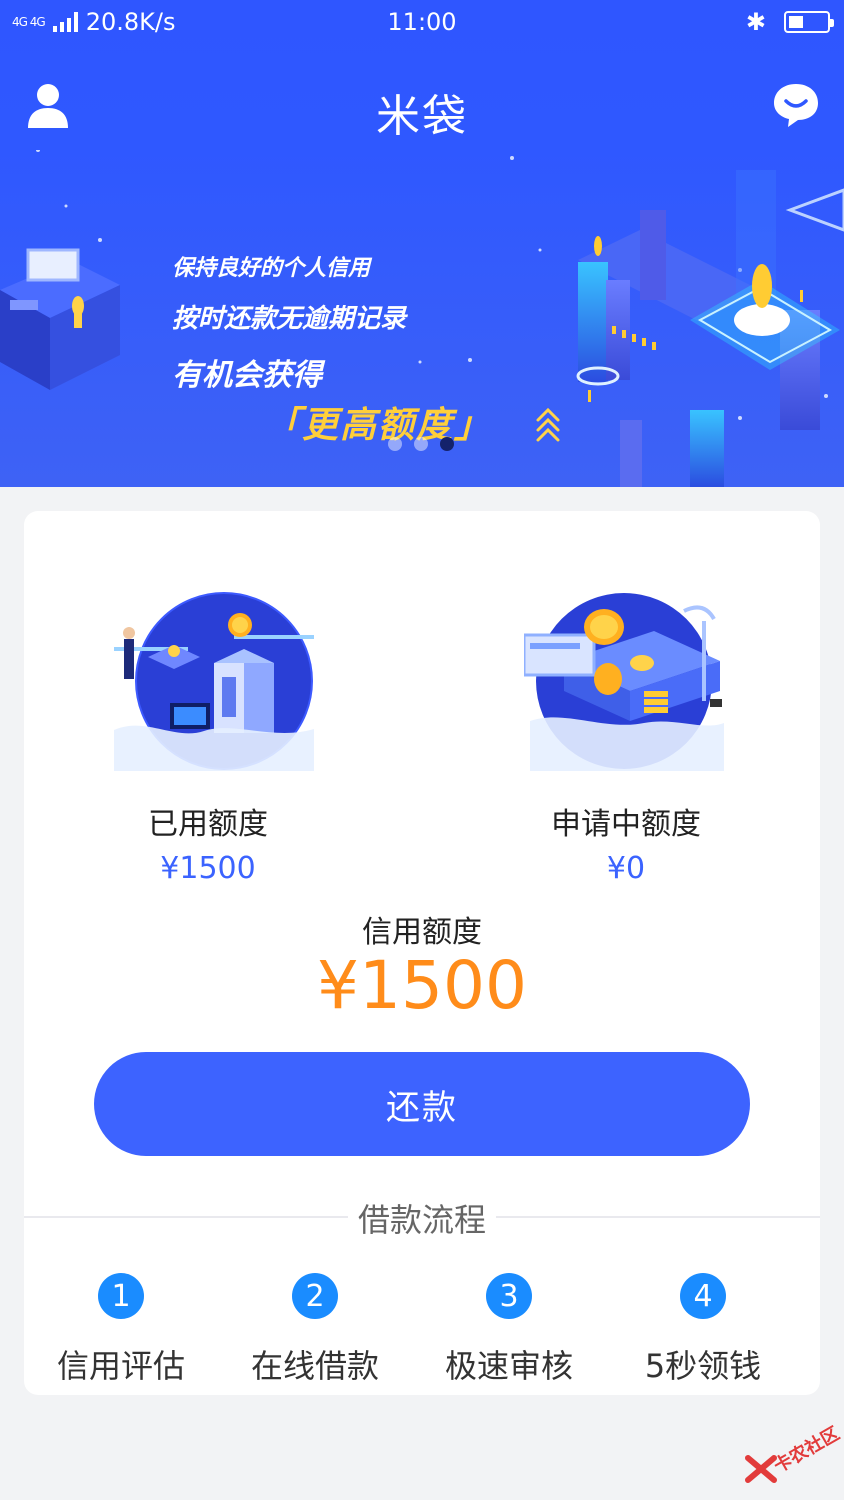  What do you see at coordinates (703, 1366) in the screenshot?
I see `step-label: 5秒领钱` at bounding box center [703, 1366].